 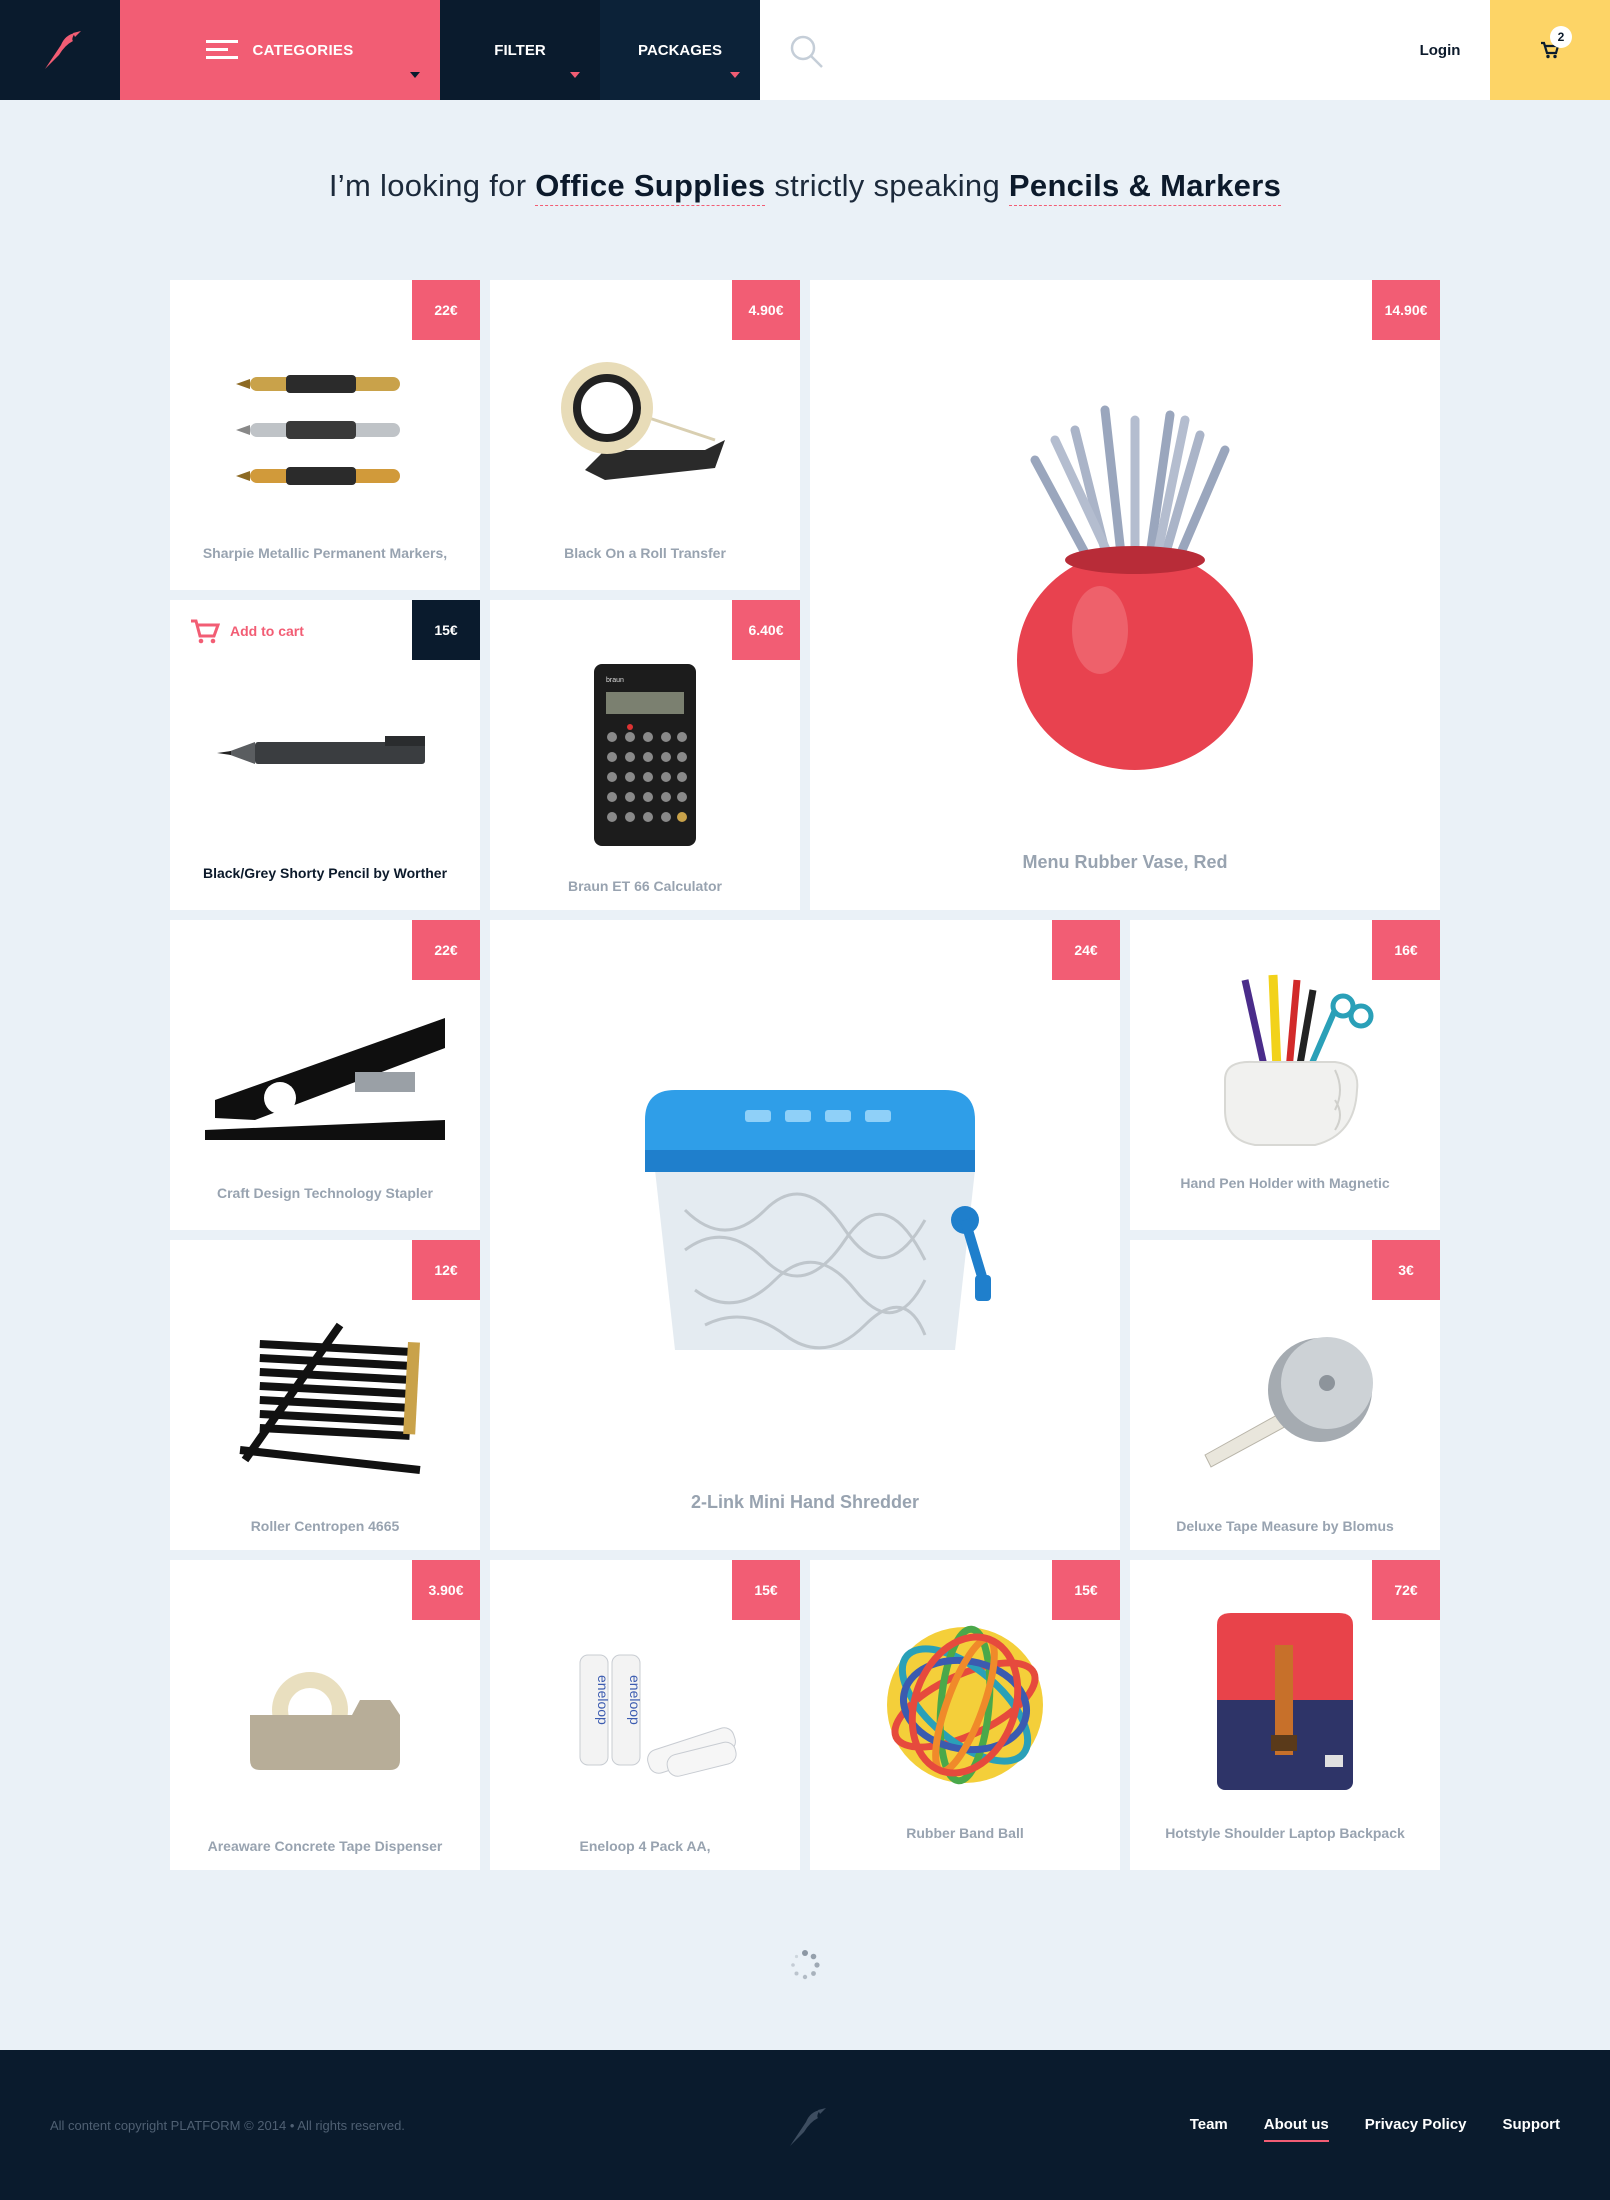 I want to click on packages-label: PACKAGES, so click(x=680, y=50).